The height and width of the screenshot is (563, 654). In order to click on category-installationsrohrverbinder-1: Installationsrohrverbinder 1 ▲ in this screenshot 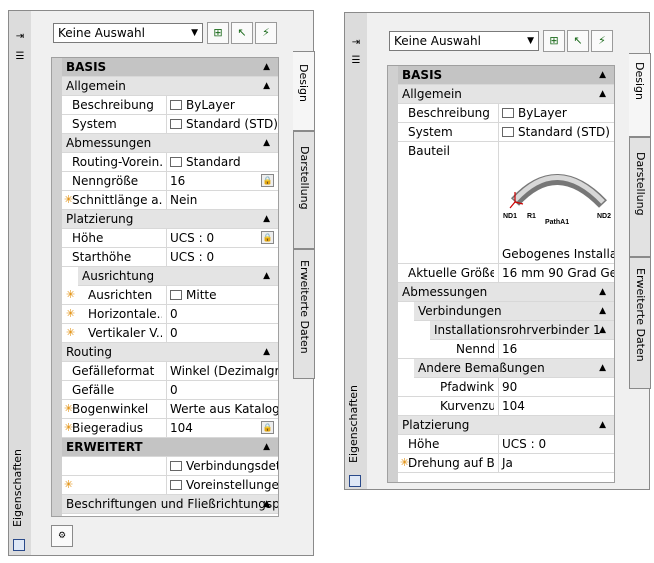, I will do `click(522, 330)`.